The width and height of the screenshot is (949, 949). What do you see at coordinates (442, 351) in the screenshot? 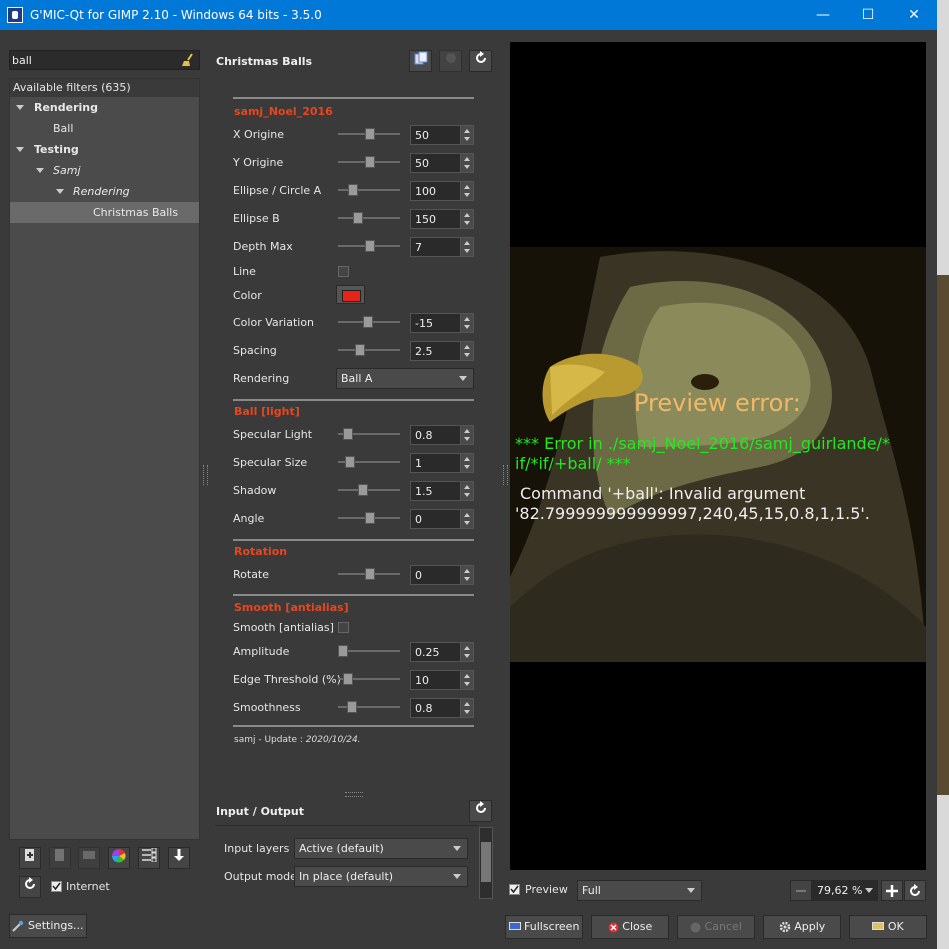
I see `spacing-spinbox: 2.5` at bounding box center [442, 351].